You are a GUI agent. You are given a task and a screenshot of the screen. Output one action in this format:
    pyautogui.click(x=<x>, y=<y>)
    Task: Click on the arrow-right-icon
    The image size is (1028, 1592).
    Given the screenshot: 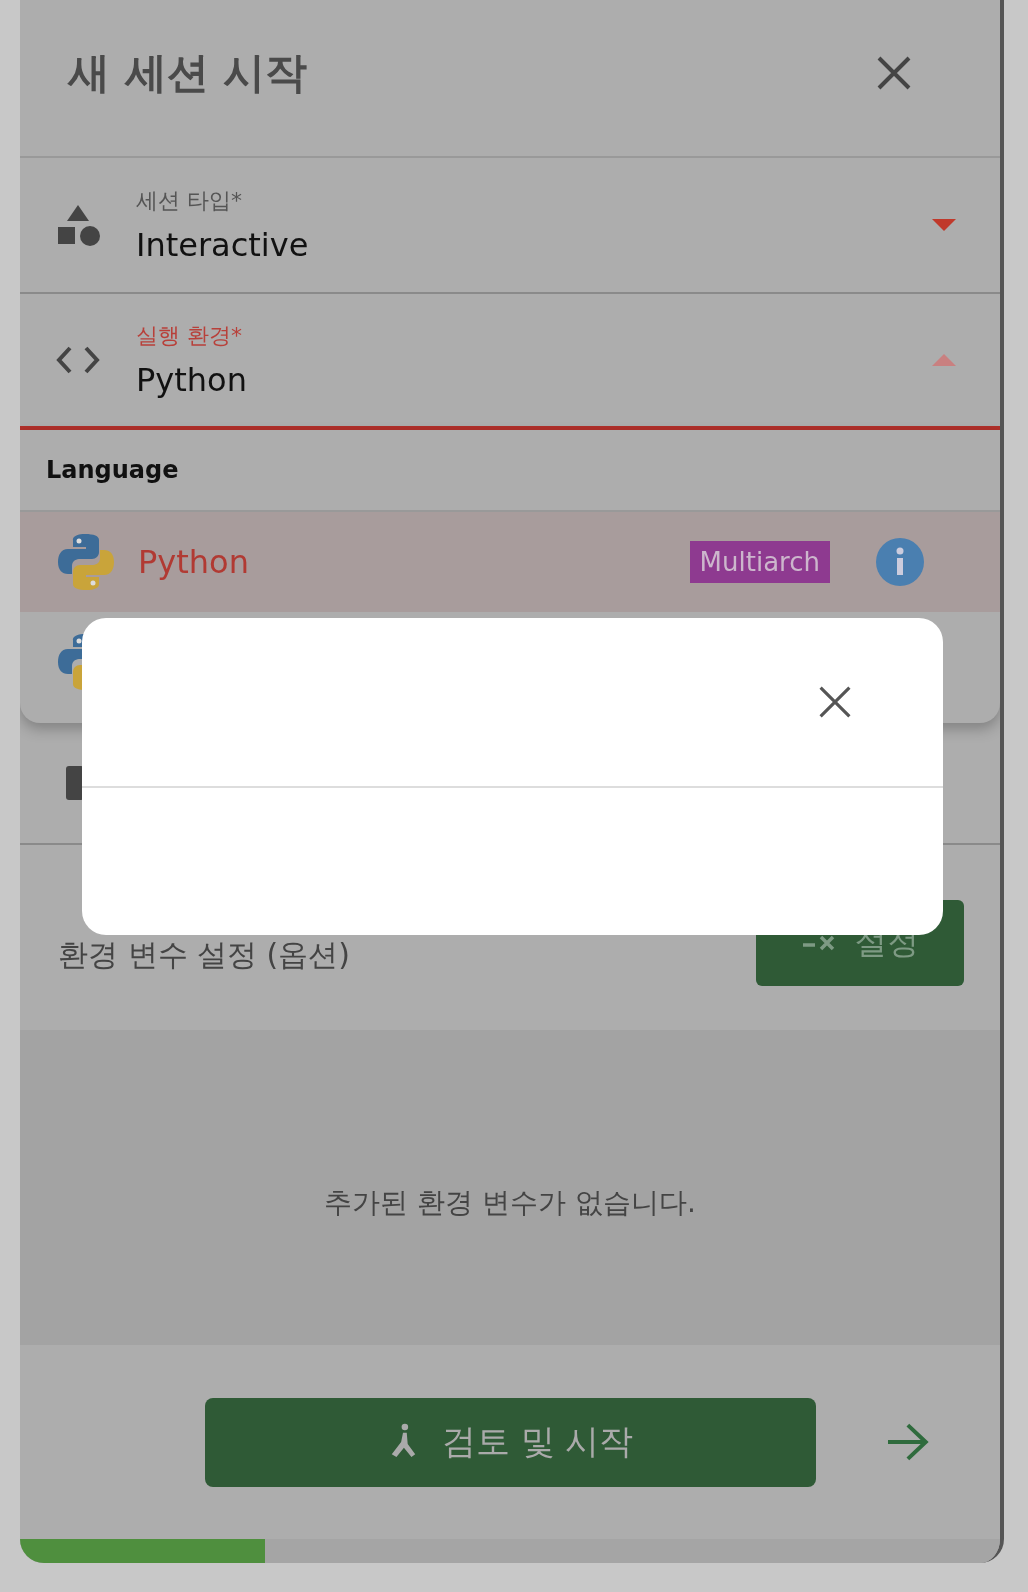 What is the action you would take?
    pyautogui.click(x=908, y=1442)
    